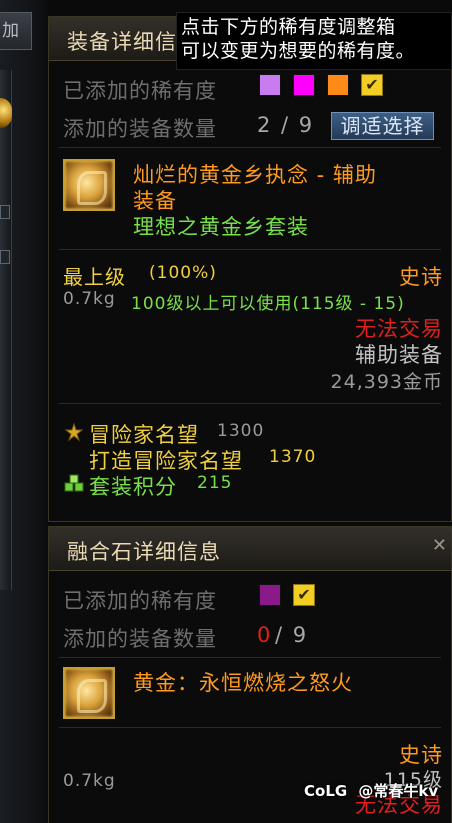 This screenshot has width=452, height=823. Describe the element at coordinates (6, 330) in the screenshot. I see `background-scroll-rail` at that location.